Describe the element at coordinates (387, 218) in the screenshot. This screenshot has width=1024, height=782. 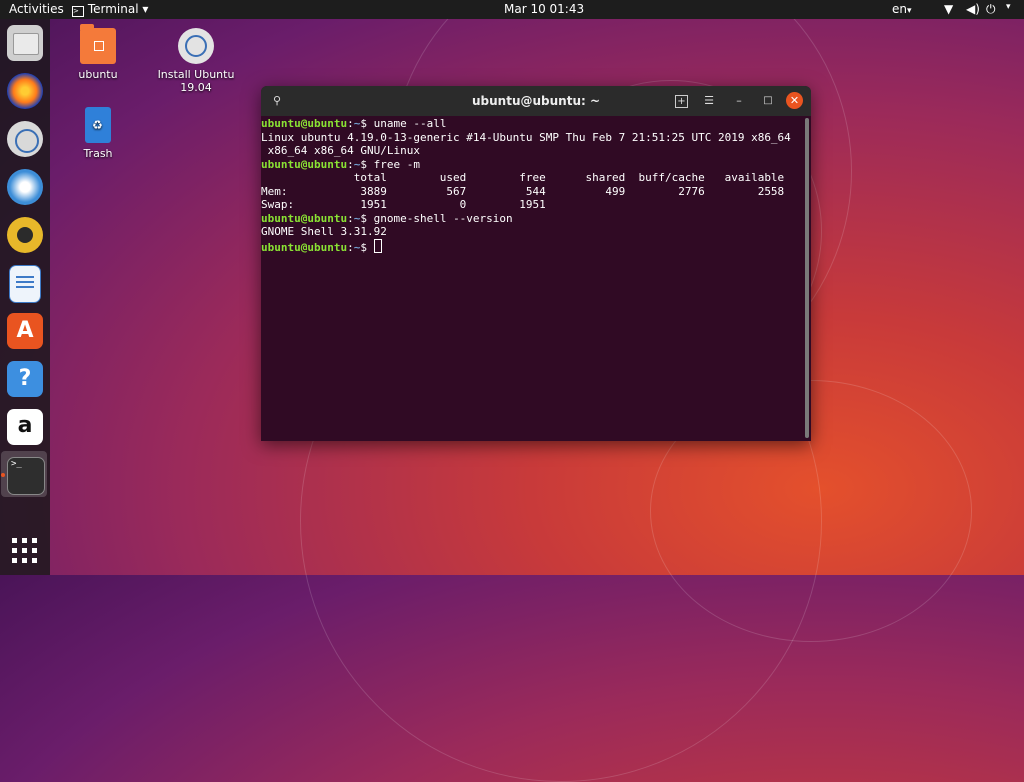
I see `terminal-line: ubuntu@ubuntu:~$ gnome-shell --version` at that location.